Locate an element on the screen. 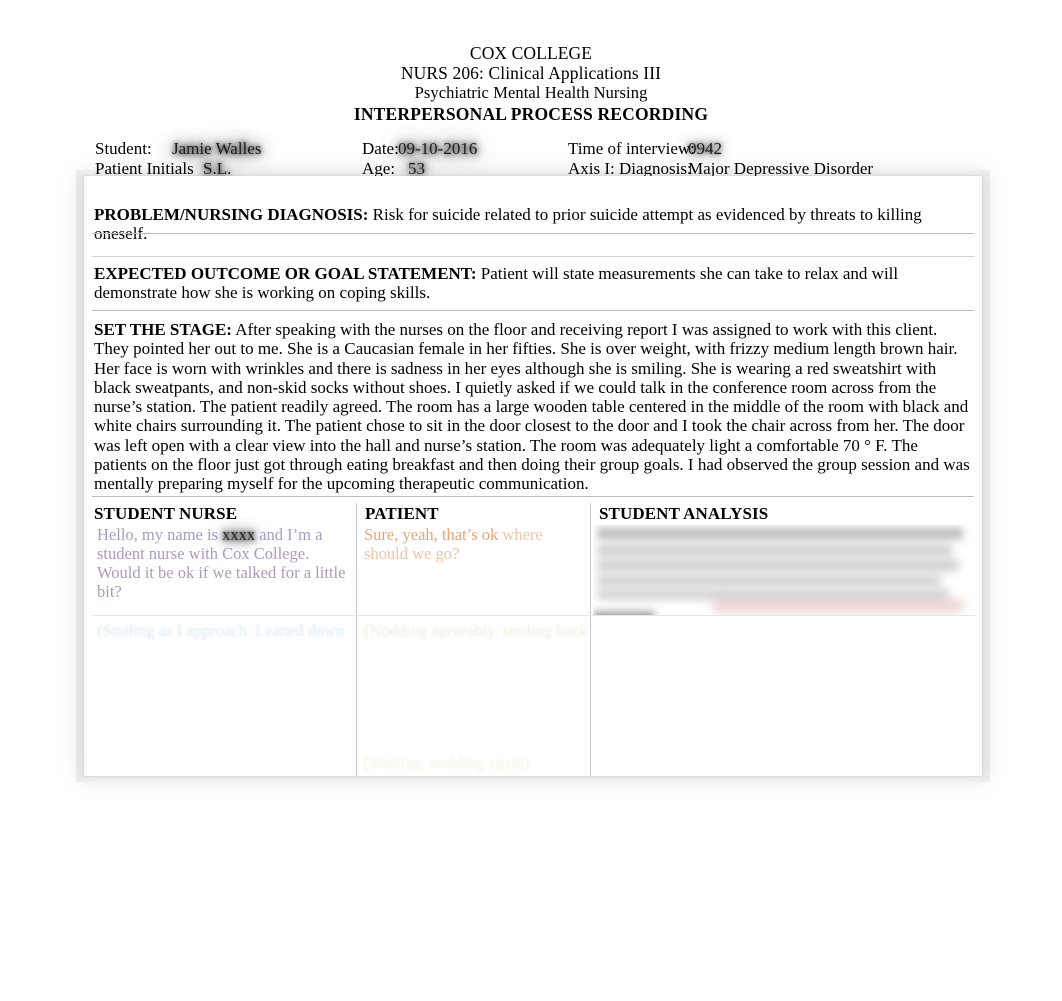  problem-diagnosis-label: PROBLEM/NURSING DIAGNOSIS: is located at coordinates (231, 214).